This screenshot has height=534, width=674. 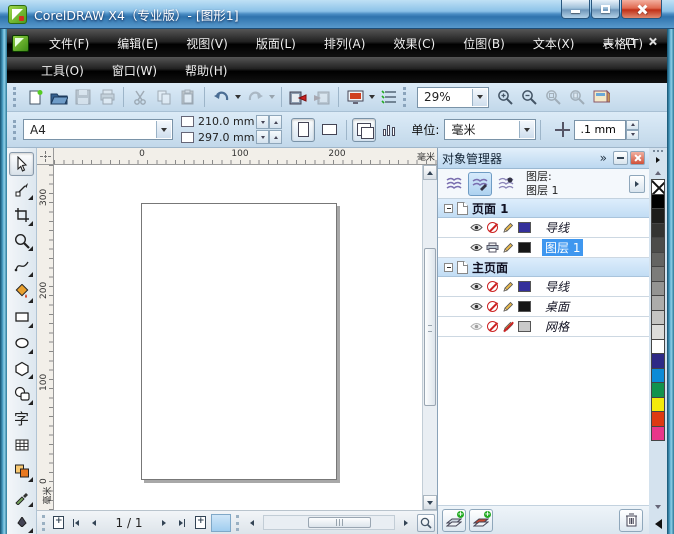 I want to click on palette-flyout-button, so click(x=658, y=160).